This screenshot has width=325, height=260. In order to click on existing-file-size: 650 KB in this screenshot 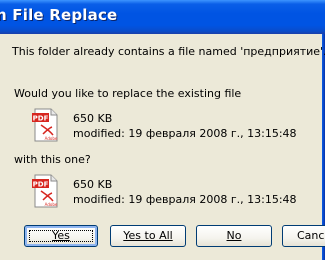, I will do `click(93, 118)`.